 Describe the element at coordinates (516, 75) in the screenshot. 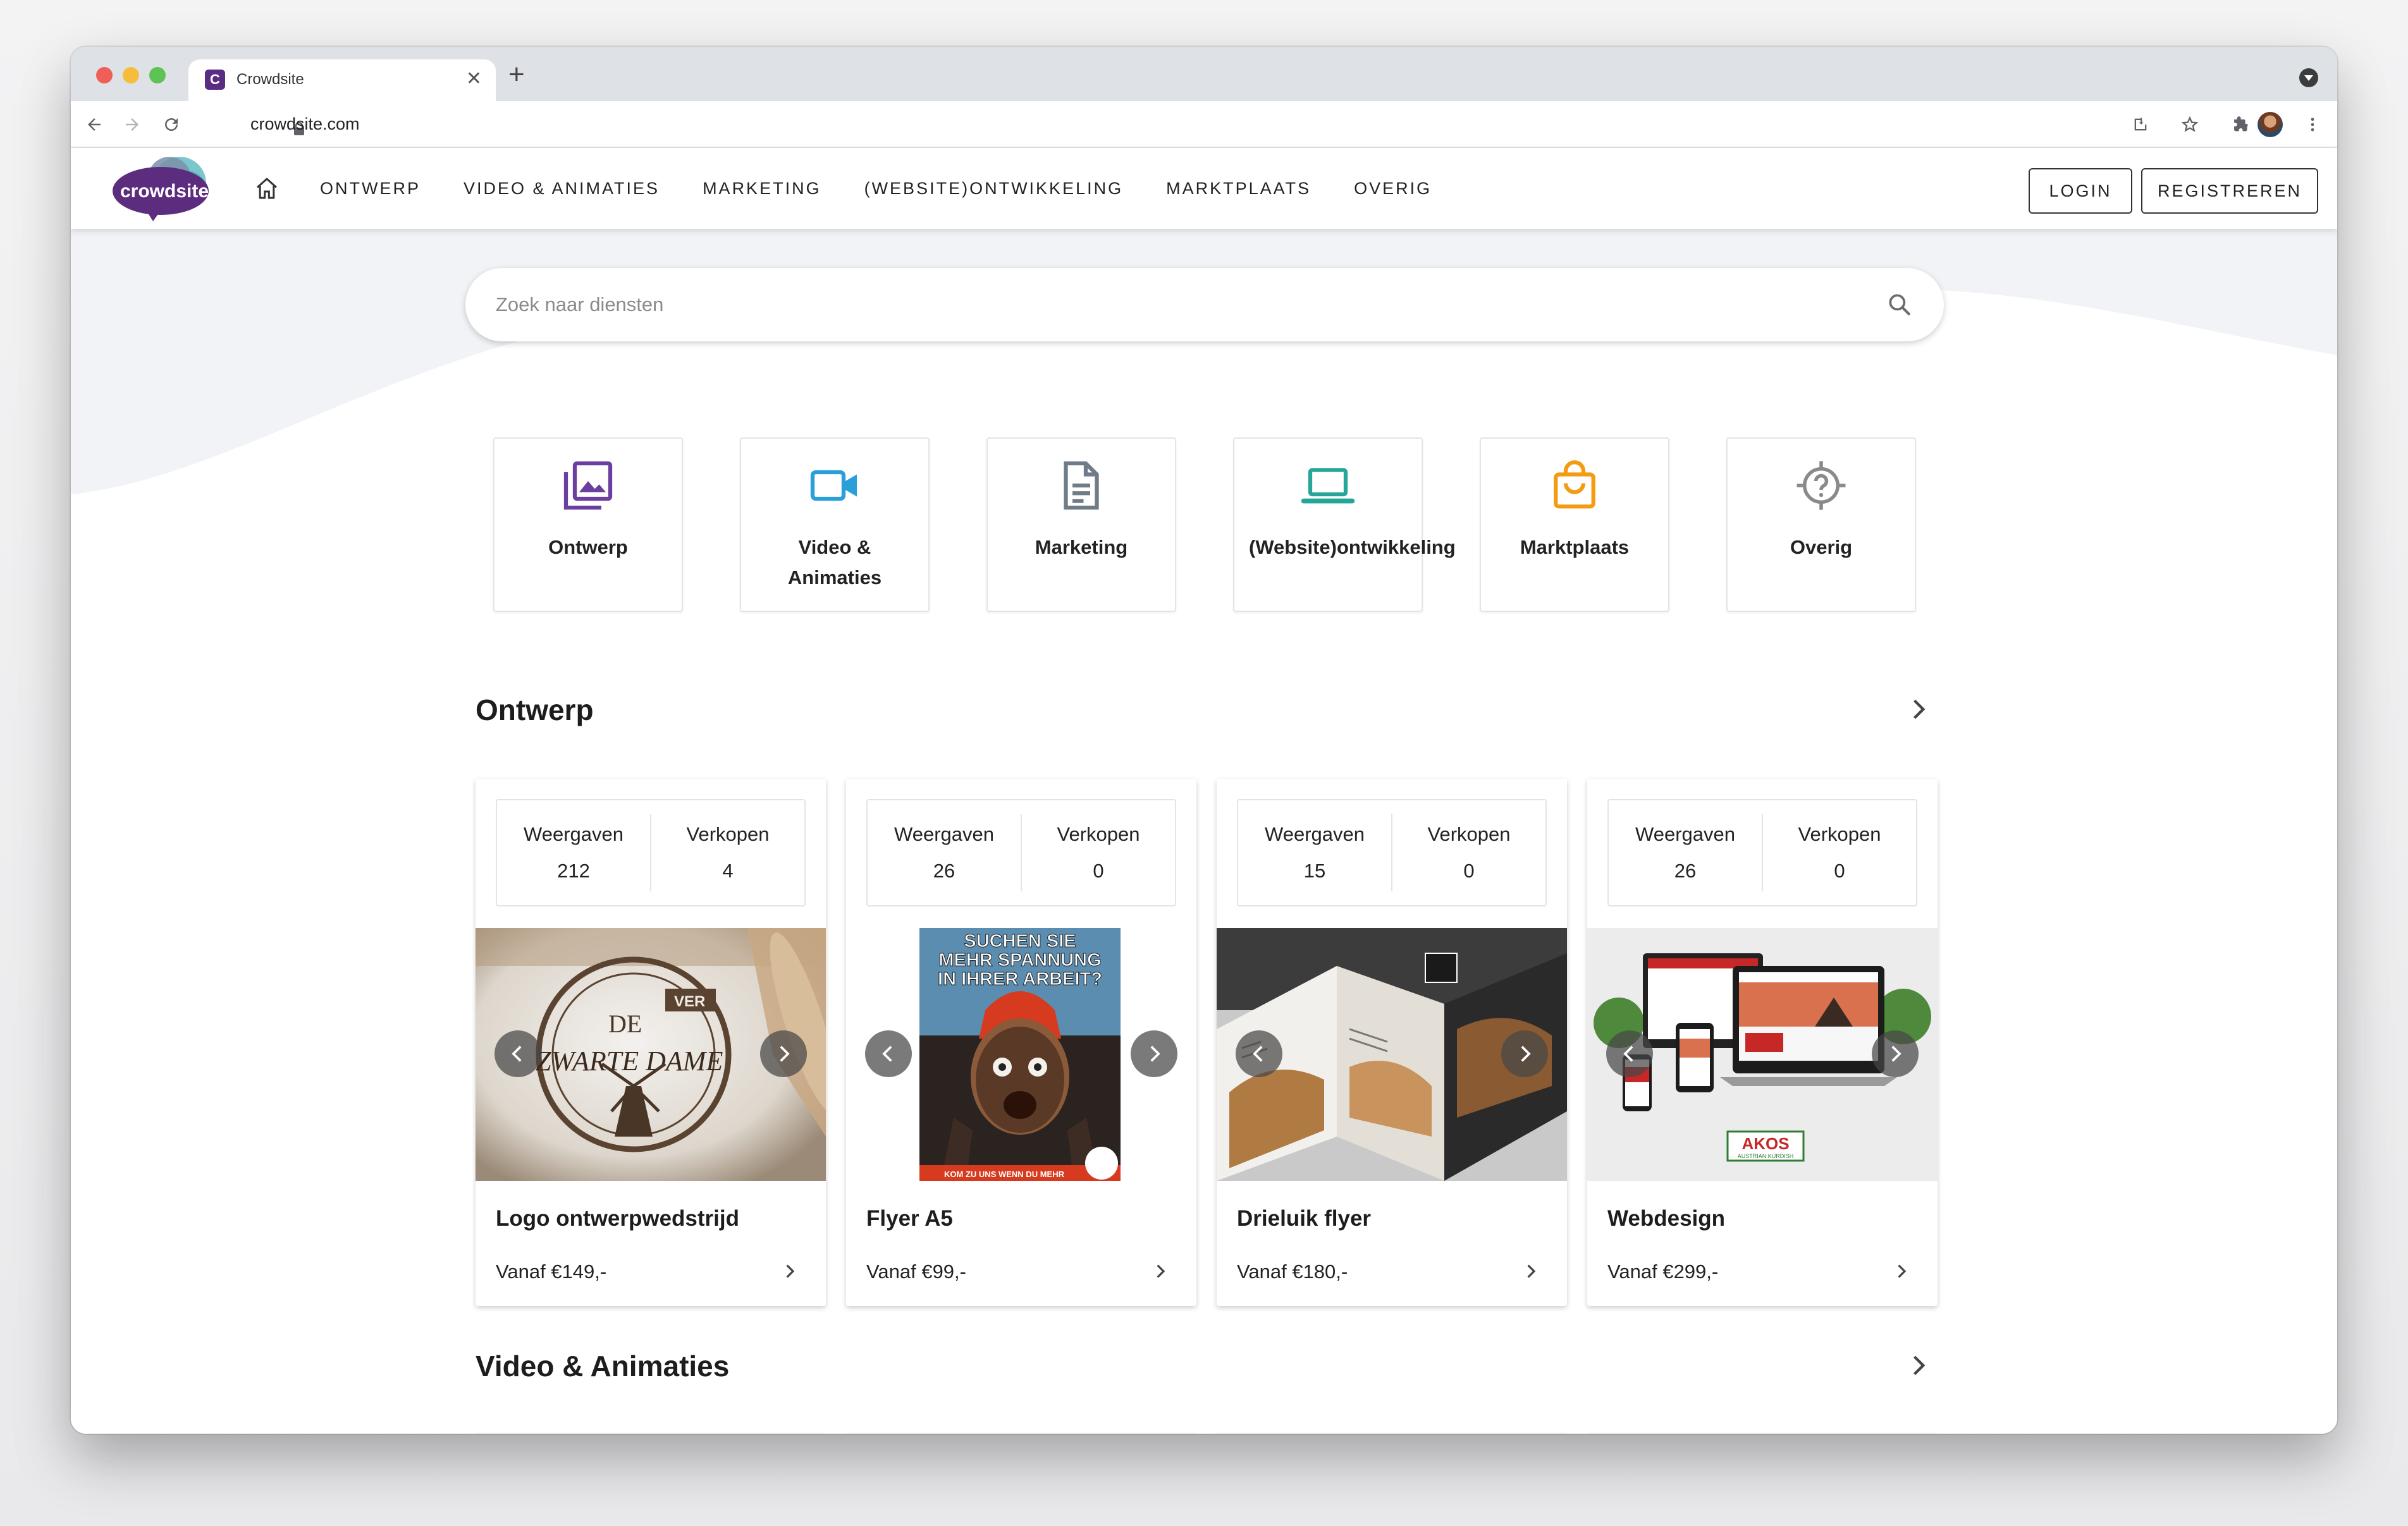

I see `new-tab-button: +` at that location.